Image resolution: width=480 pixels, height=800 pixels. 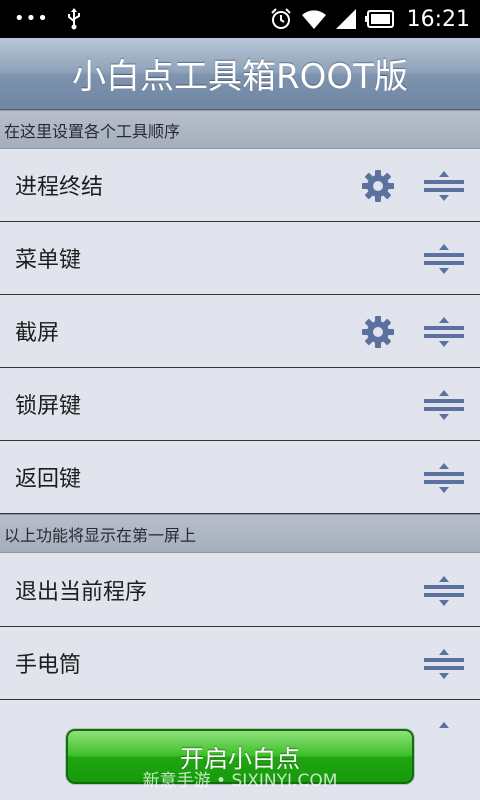 I want to click on more-dots-icon: •••, so click(x=31, y=18).